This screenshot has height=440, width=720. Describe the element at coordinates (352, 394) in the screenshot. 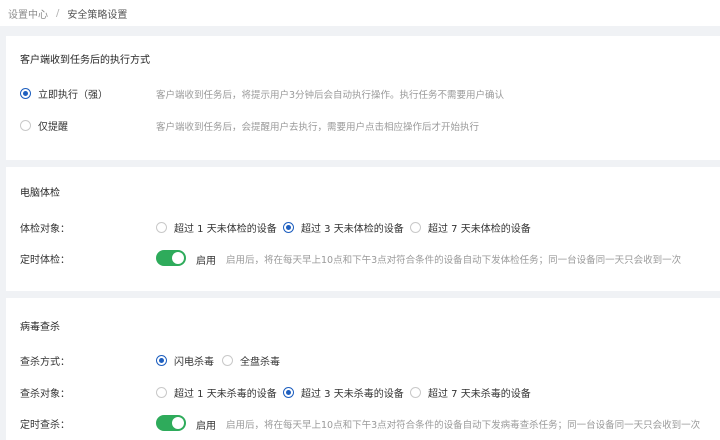

I see `antivirus-3day-label: 超过 3 天未杀毒的设备` at that location.